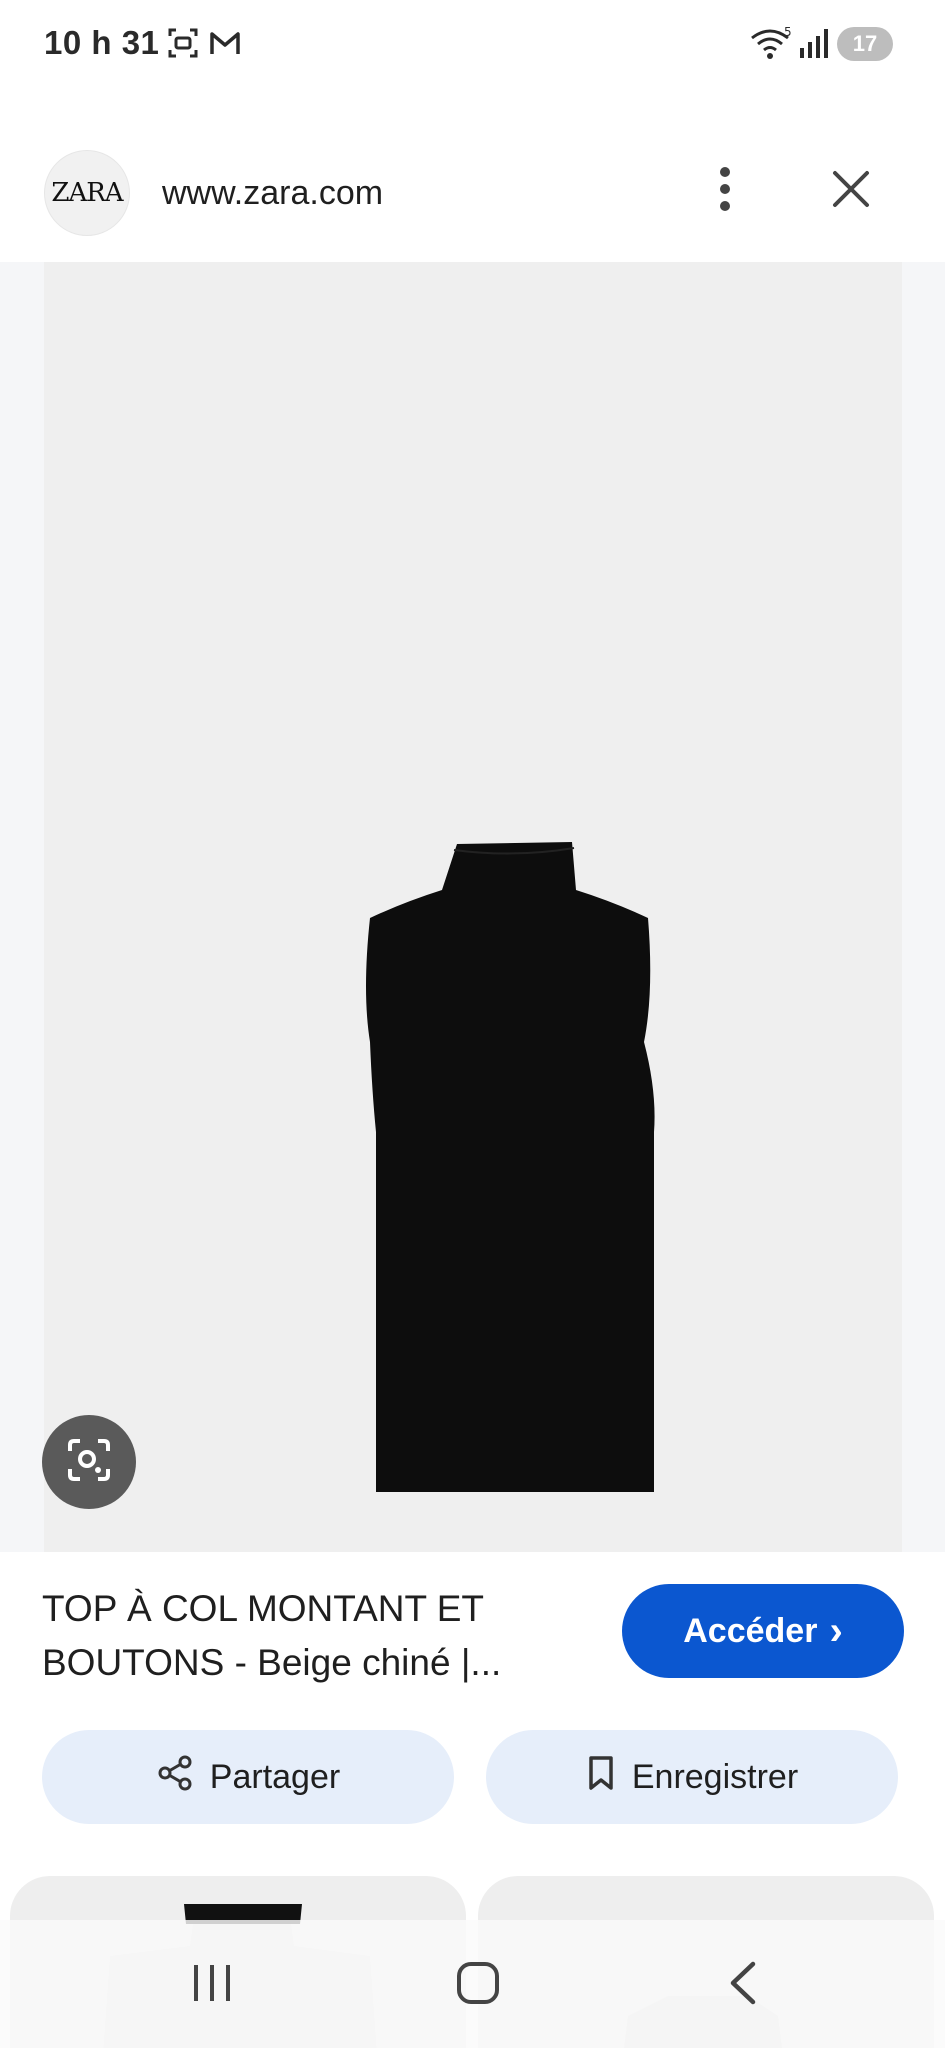 This screenshot has height=2048, width=945. I want to click on lens-search-button, so click(89, 1462).